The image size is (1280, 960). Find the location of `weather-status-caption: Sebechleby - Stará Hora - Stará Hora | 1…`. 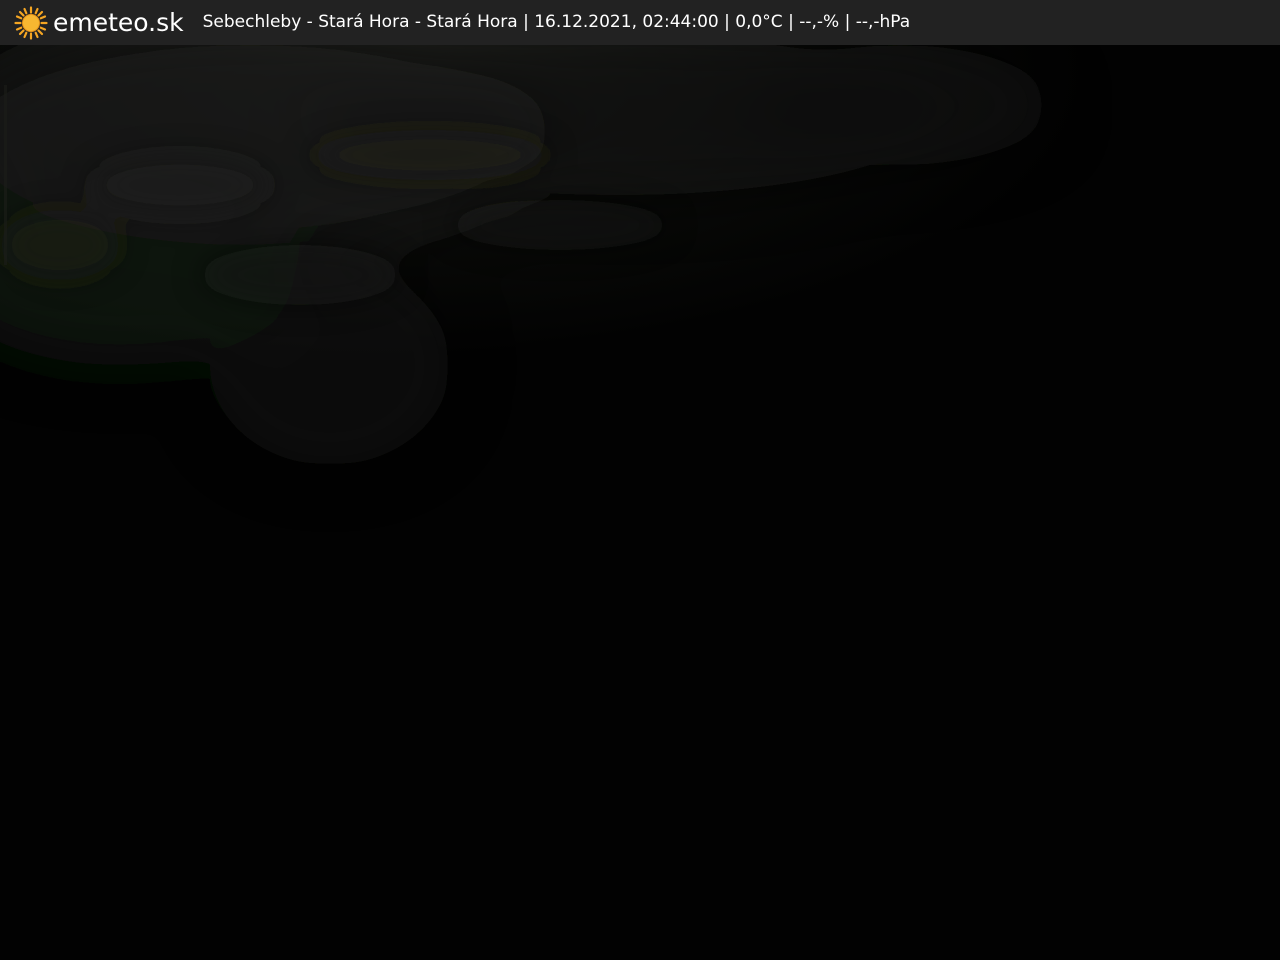

weather-status-caption: Sebechleby - Stará Hora - Stará Hora | 1… is located at coordinates (556, 22).